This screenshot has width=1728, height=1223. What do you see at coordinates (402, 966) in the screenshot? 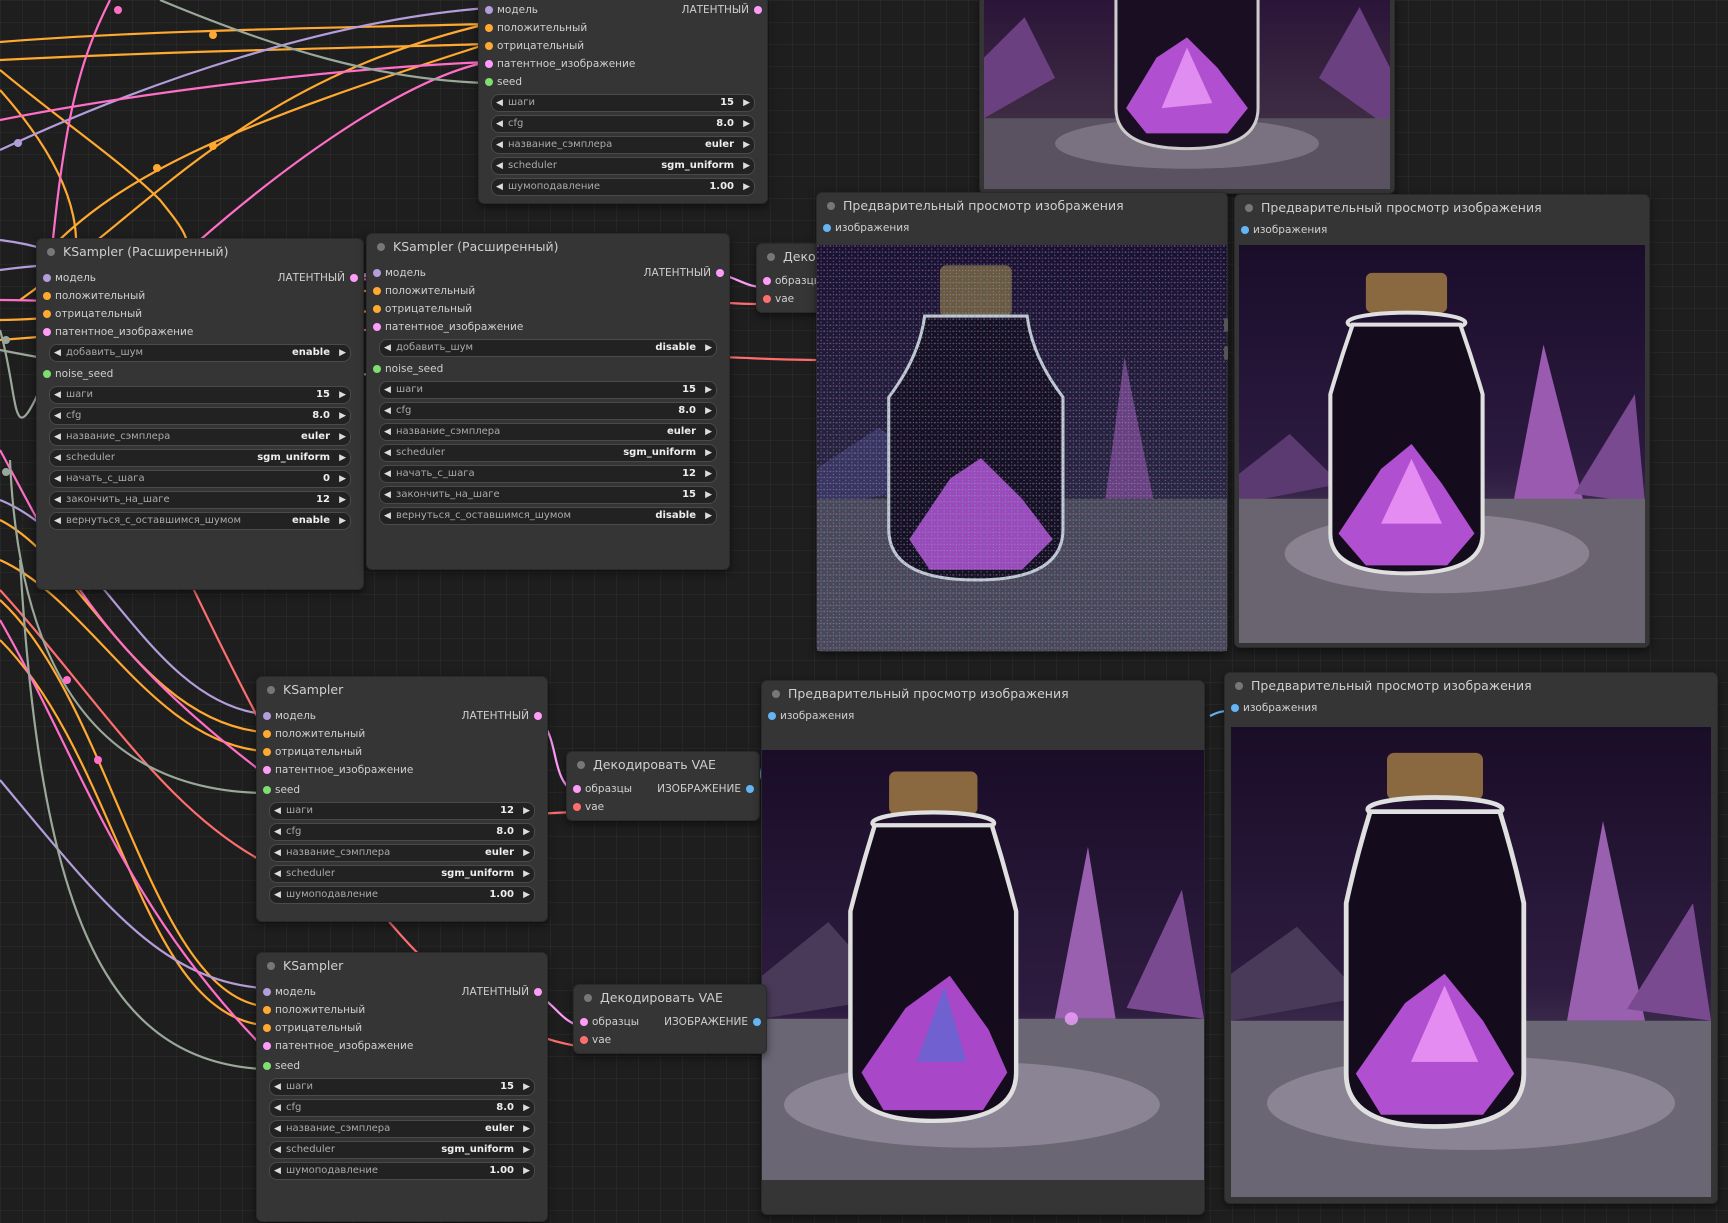
I see `node-title: KSampler` at bounding box center [402, 966].